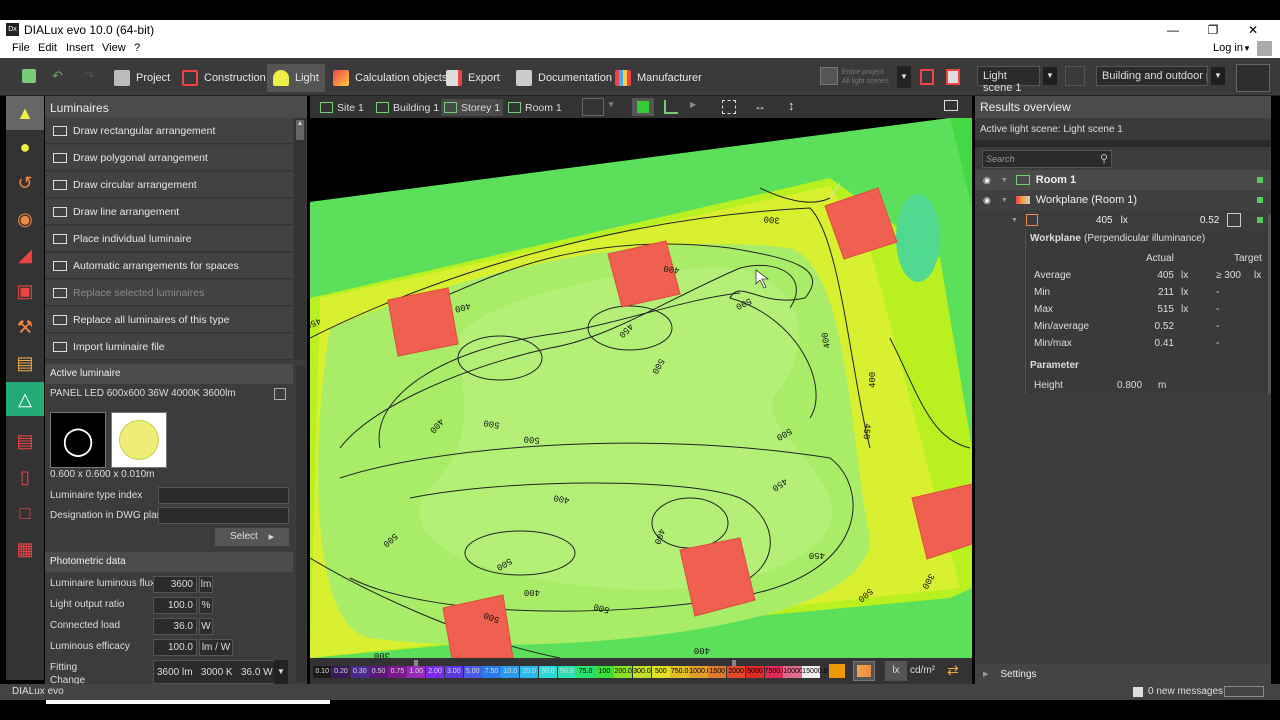  What do you see at coordinates (25, 441) in the screenshot?
I see `text-tool-icon: ▤` at bounding box center [25, 441].